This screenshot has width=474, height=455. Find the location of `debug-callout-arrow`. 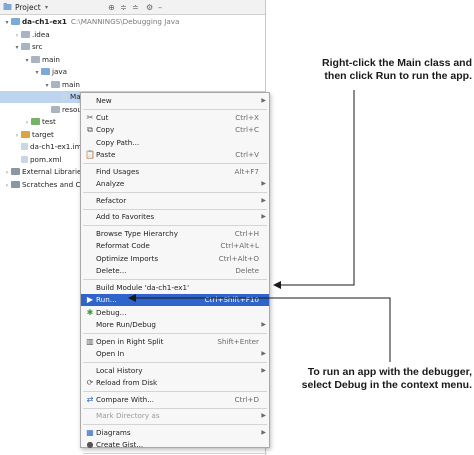

debug-callout-arrow is located at coordinates (259, 328).